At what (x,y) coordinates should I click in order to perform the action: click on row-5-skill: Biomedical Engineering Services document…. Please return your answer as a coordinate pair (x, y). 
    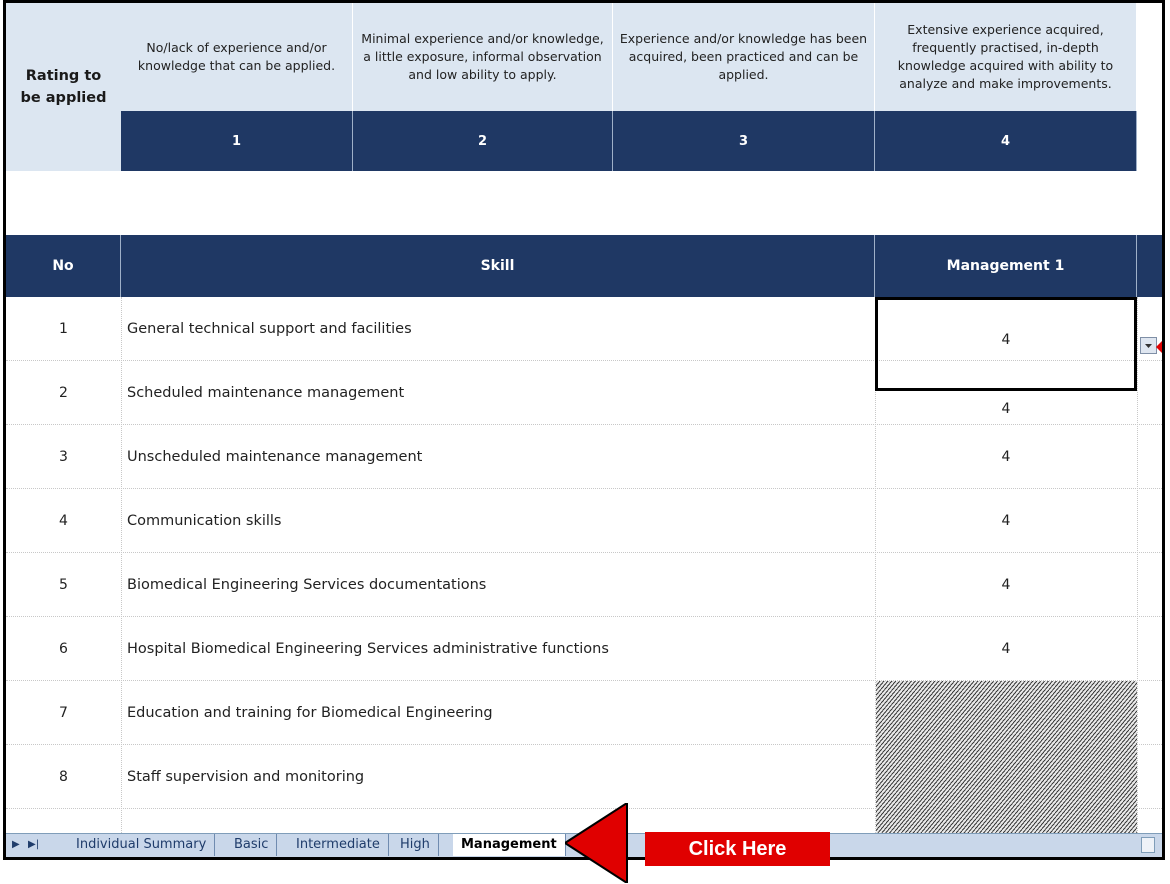
    Looking at the image, I should click on (307, 585).